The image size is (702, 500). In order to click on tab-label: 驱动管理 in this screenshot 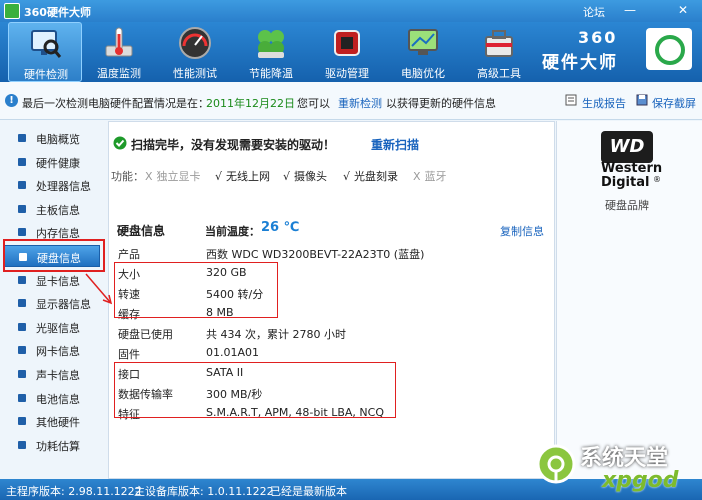, I will do `click(347, 73)`.